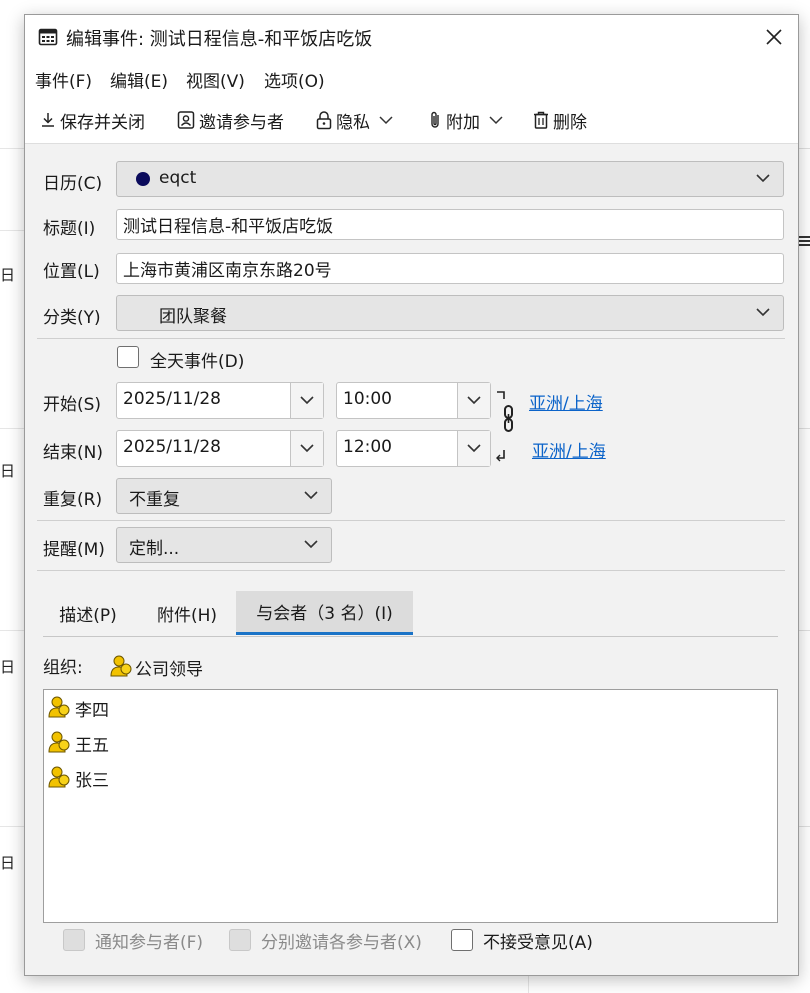 Image resolution: width=810 pixels, height=993 pixels. I want to click on delete-button: 删除, so click(559, 120).